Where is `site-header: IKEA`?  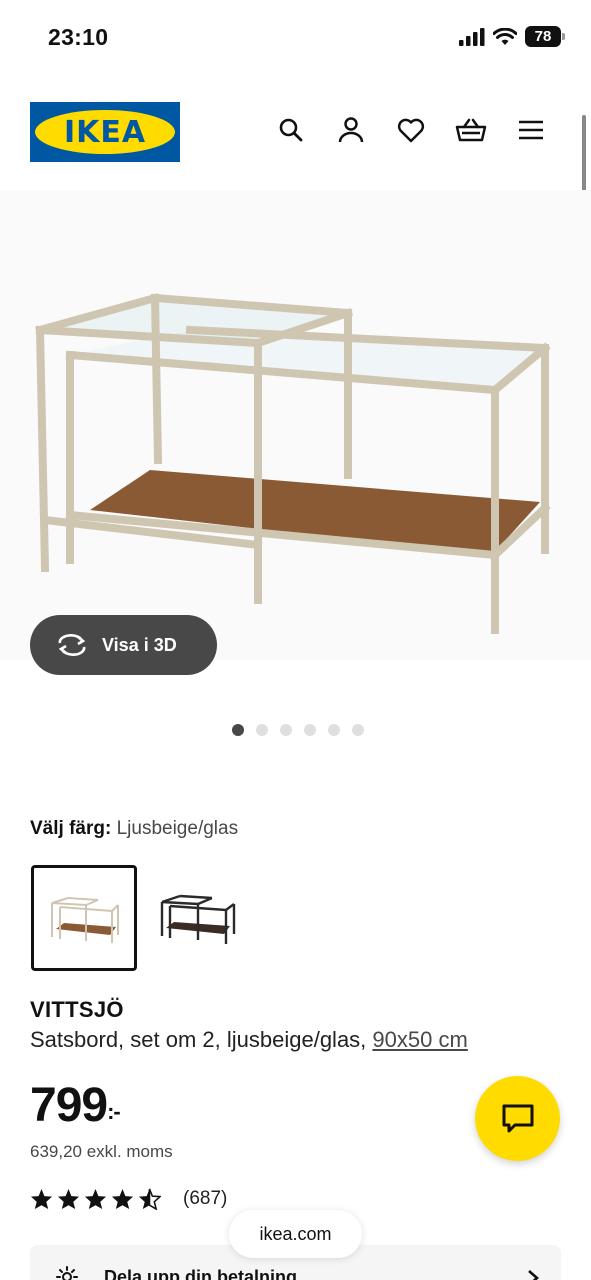
site-header: IKEA is located at coordinates (295, 132).